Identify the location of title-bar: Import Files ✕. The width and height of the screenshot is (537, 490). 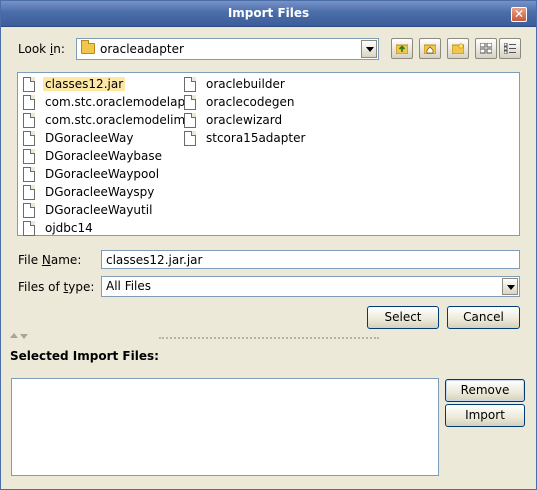
(268, 14).